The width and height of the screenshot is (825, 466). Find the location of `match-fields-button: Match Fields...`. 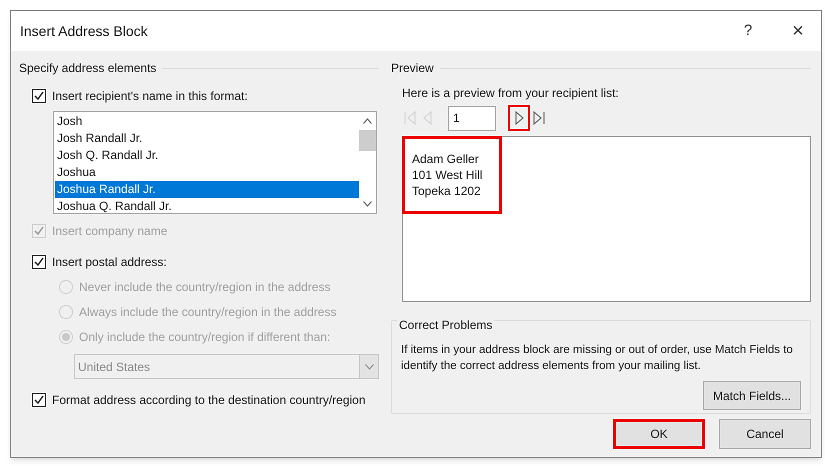

match-fields-button: Match Fields... is located at coordinates (752, 395).